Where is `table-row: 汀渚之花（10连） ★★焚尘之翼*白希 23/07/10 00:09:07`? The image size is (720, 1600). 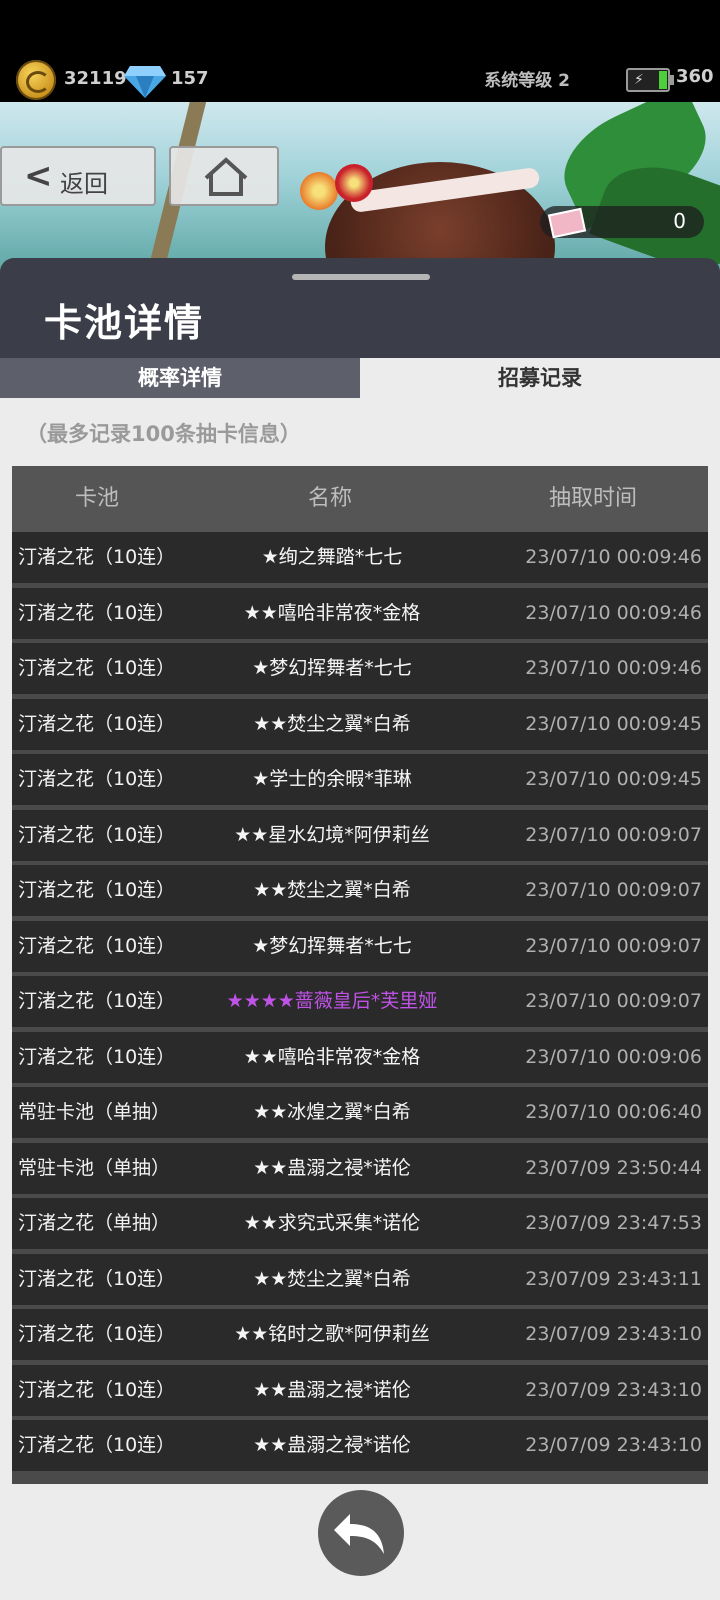
table-row: 汀渚之花（10连） ★★焚尘之翼*白希 23/07/10 00:09:07 is located at coordinates (360, 890).